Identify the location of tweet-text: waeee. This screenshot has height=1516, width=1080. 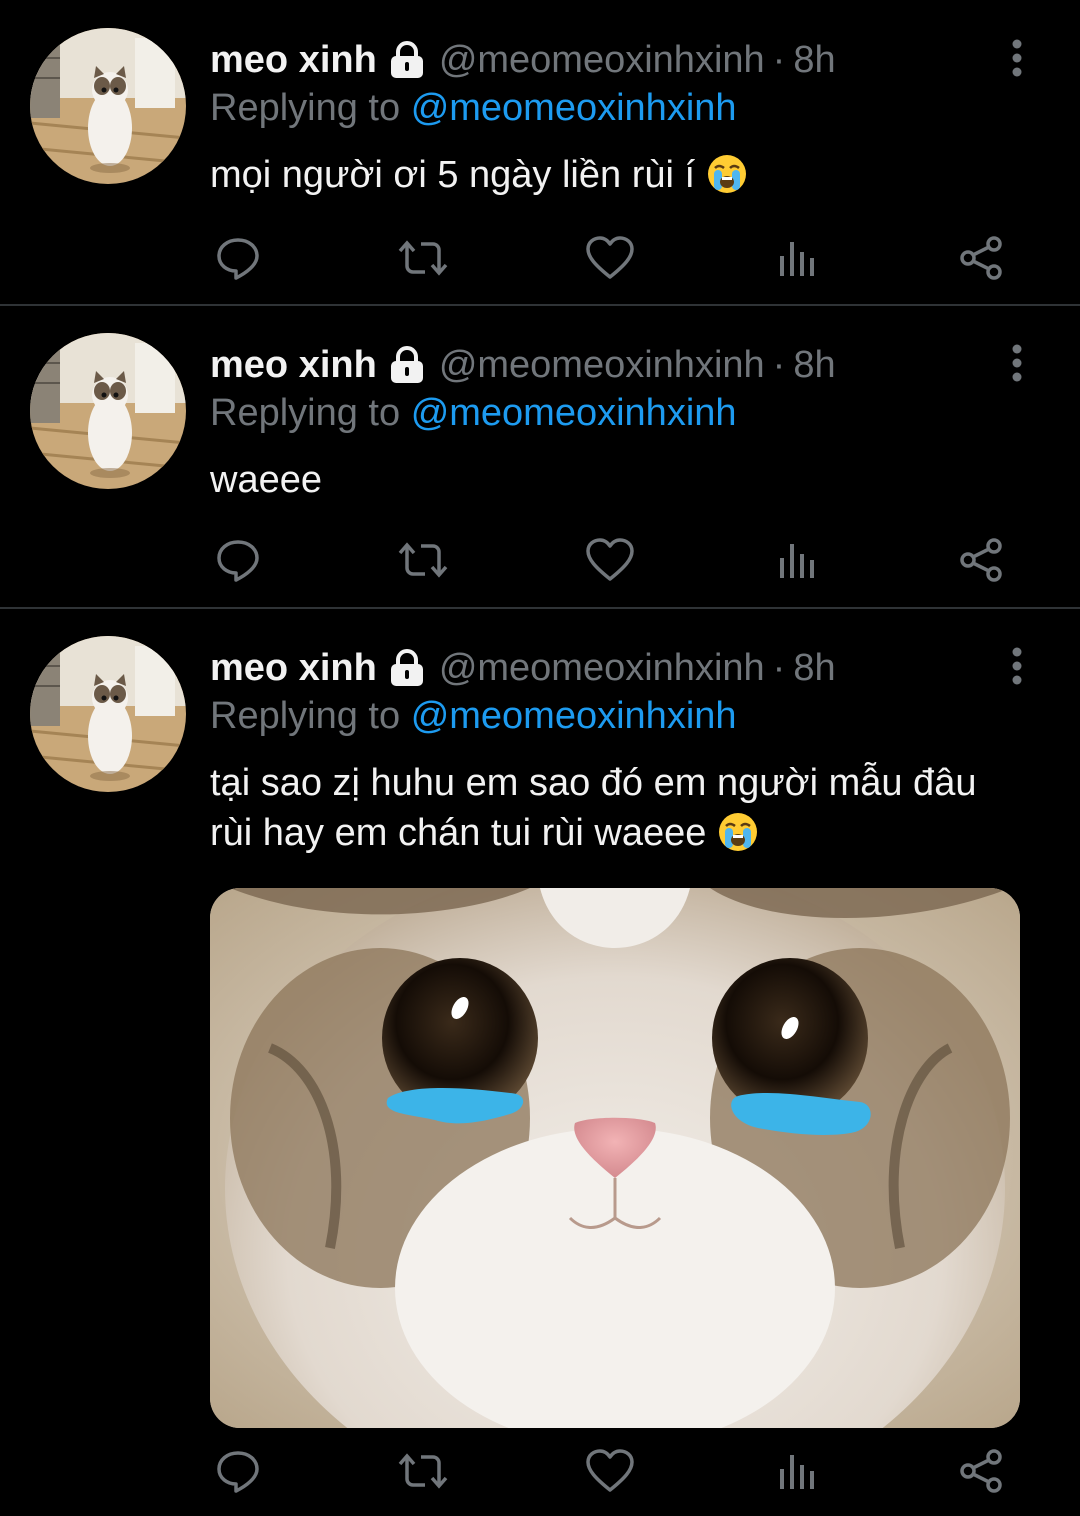
(610, 480).